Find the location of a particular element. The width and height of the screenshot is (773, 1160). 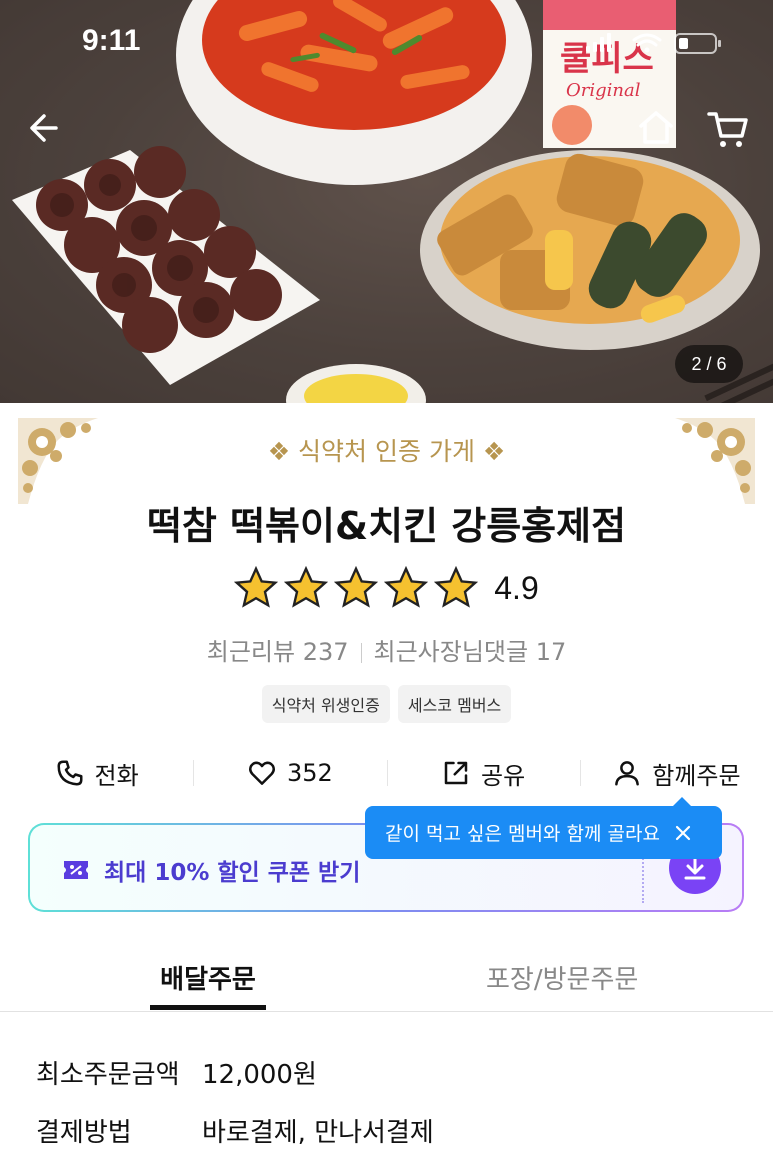

battery-icon is located at coordinates (697, 43).